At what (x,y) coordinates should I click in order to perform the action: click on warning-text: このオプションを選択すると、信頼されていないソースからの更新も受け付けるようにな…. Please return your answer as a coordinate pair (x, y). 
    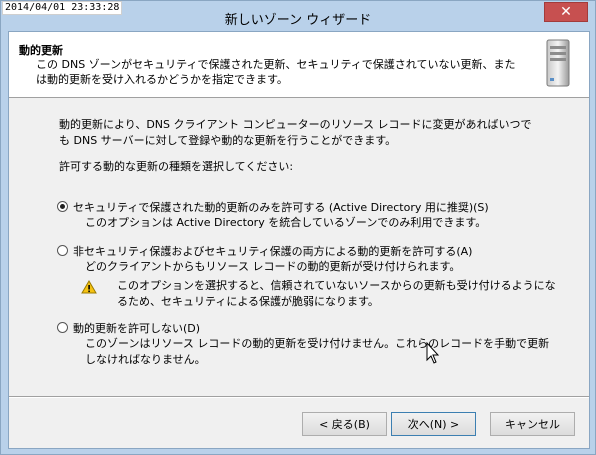
    Looking at the image, I should click on (336, 293).